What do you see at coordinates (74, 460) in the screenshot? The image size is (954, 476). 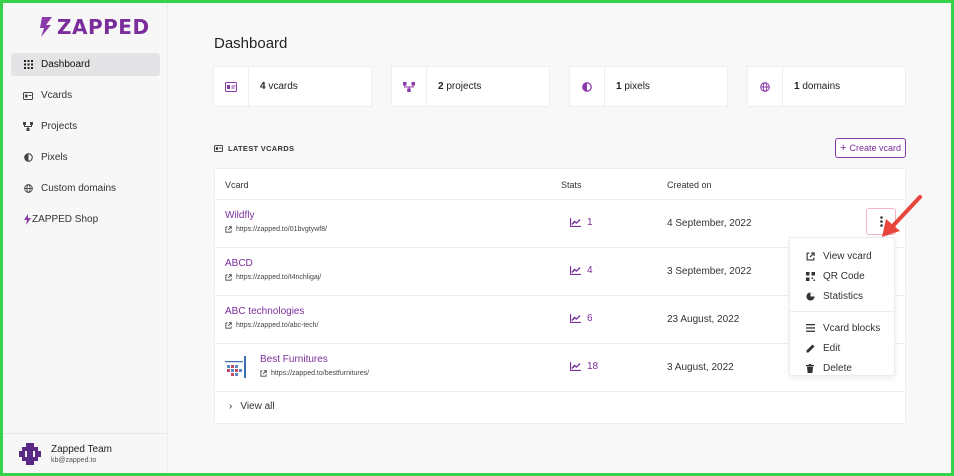 I see `user-email: kb@zapped.to` at bounding box center [74, 460].